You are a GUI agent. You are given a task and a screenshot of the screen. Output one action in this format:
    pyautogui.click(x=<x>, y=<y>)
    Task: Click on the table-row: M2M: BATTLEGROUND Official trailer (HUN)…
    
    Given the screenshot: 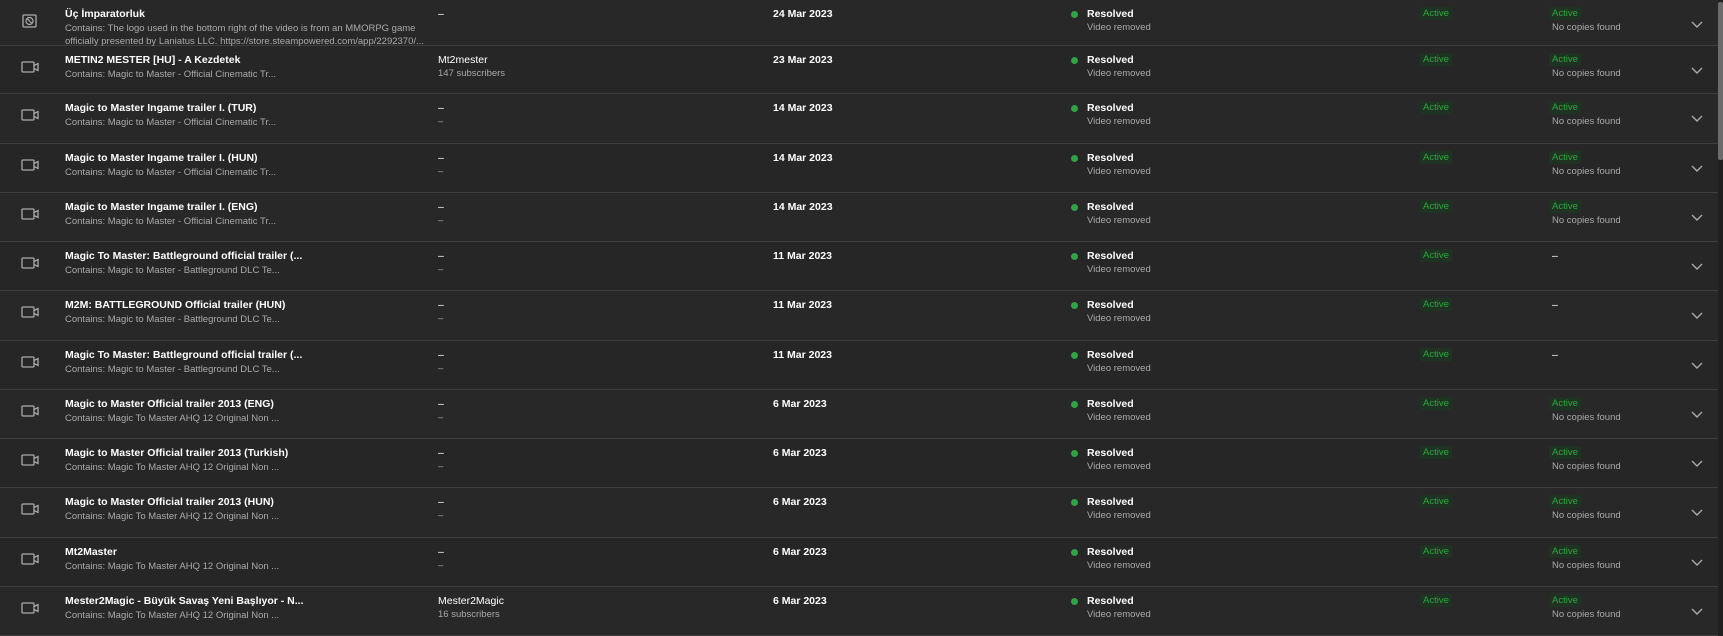 What is the action you would take?
    pyautogui.click(x=859, y=316)
    